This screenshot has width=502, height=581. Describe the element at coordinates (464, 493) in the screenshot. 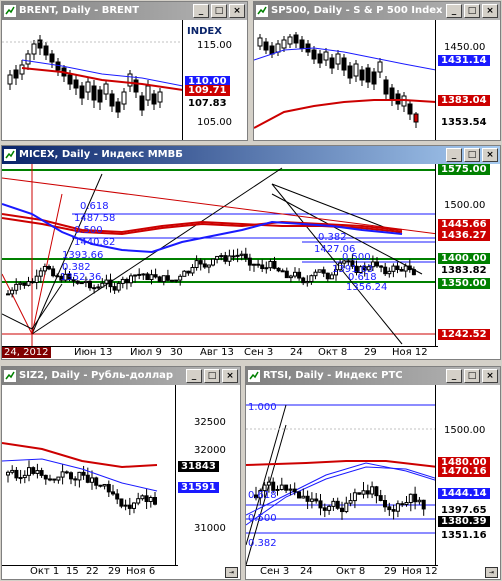

I see `price-tag: 1444.14` at that location.